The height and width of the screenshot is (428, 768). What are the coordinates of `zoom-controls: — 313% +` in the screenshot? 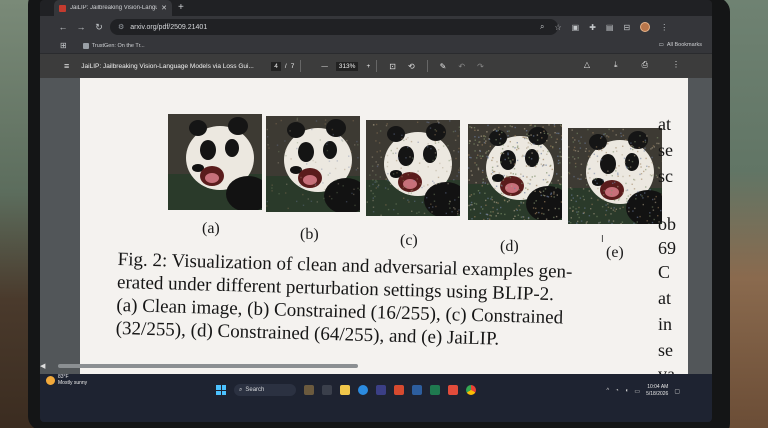 It's located at (345, 66).